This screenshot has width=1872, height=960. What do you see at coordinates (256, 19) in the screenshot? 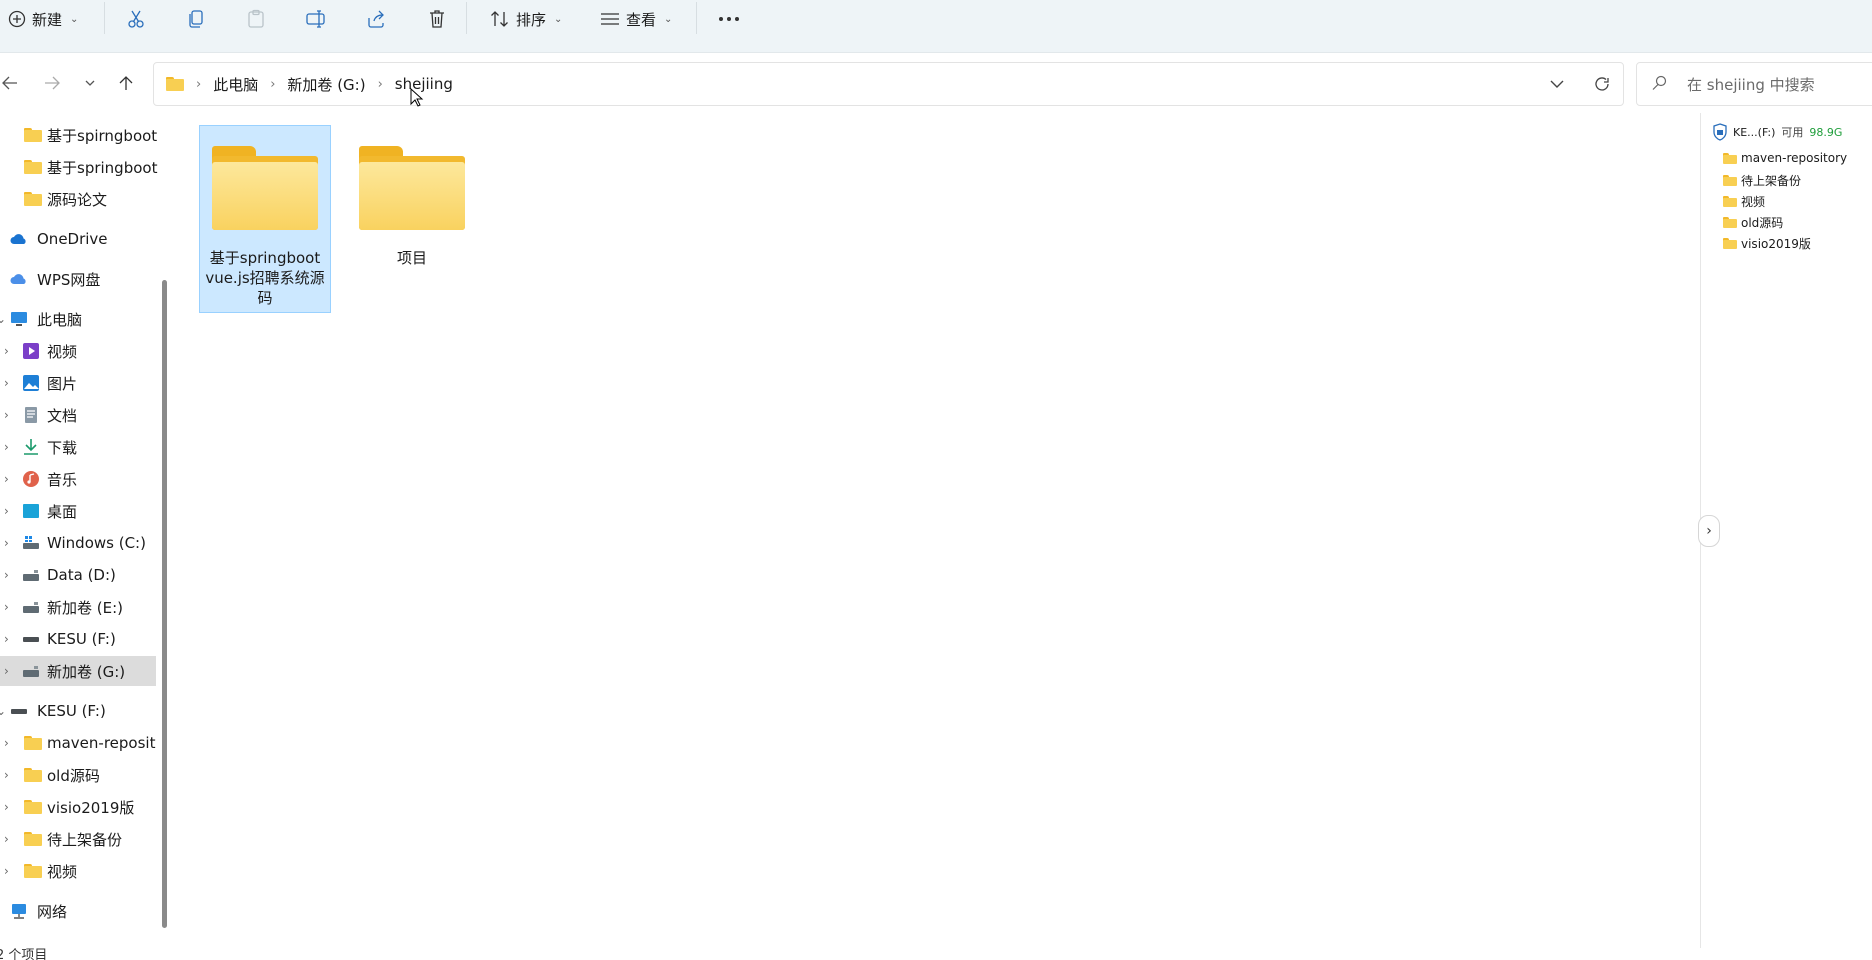
I see `paste-button` at bounding box center [256, 19].